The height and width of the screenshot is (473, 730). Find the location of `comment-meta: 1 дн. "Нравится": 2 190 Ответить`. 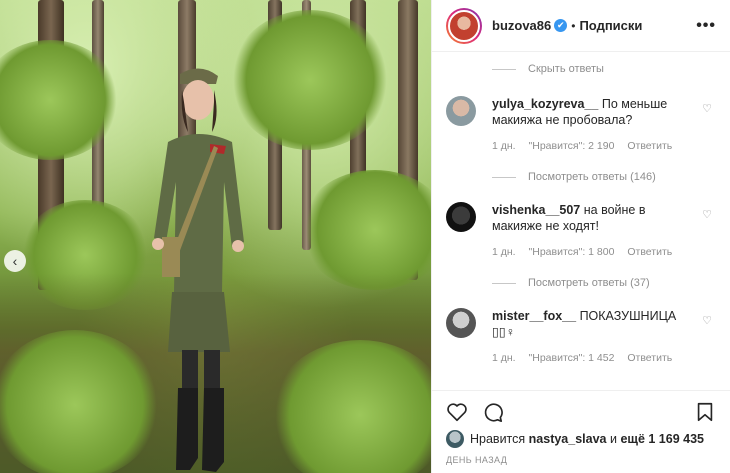

comment-meta: 1 дн. "Нравится": 2 190 Ответить is located at coordinates (604, 146).